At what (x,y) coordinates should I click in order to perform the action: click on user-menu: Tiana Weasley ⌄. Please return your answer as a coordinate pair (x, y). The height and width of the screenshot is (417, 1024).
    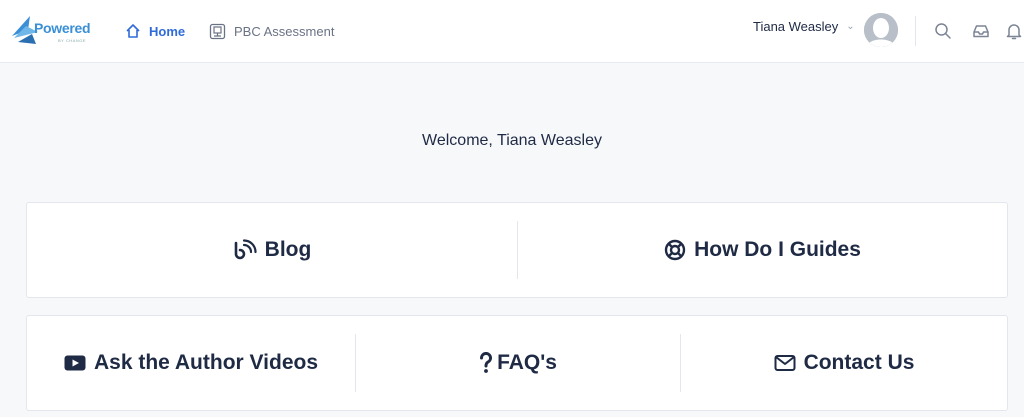
    Looking at the image, I should click on (804, 26).